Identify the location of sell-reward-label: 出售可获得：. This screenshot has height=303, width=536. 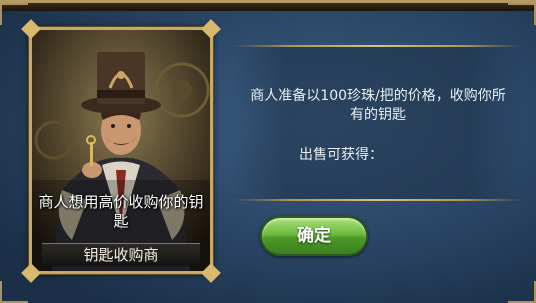
(341, 155).